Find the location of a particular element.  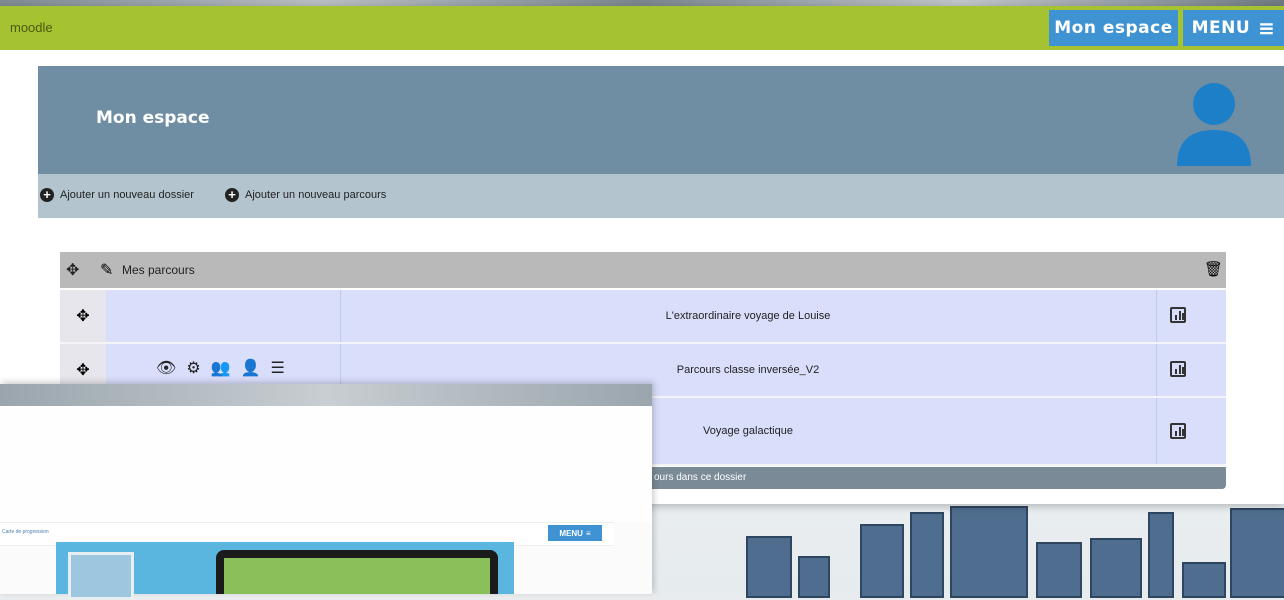

group-icon: 👥 is located at coordinates (221, 368).